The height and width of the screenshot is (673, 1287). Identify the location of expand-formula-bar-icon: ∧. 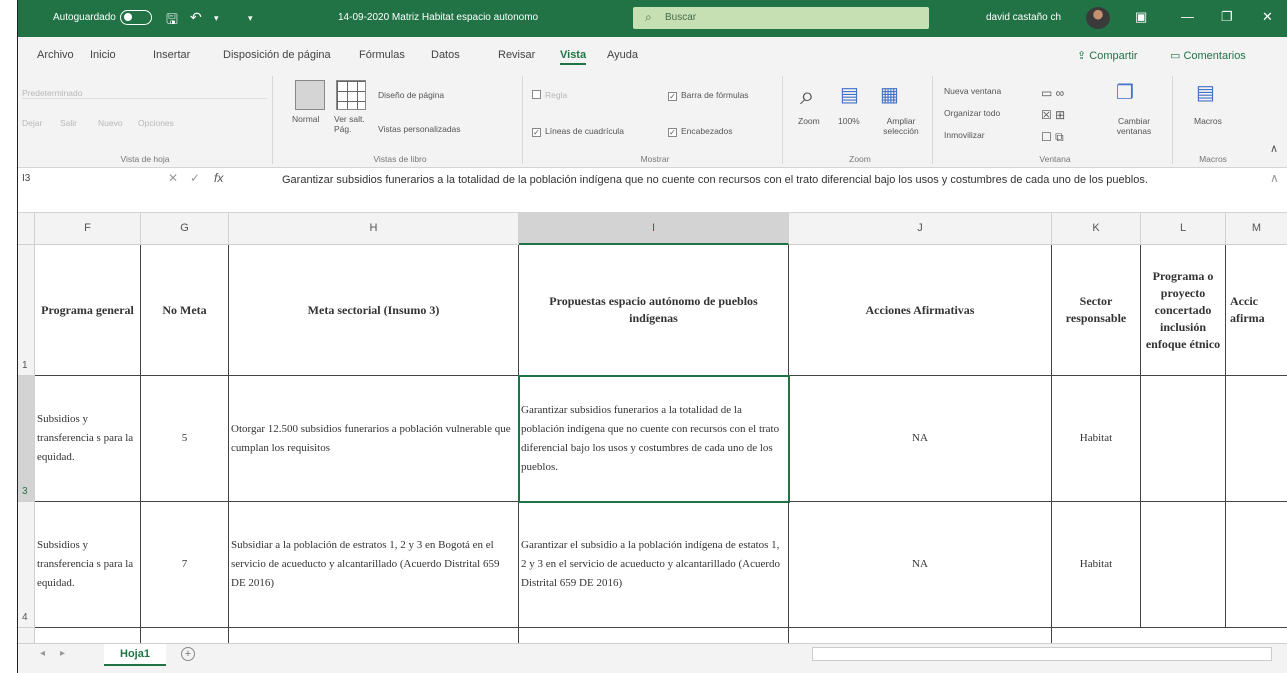
(1274, 178).